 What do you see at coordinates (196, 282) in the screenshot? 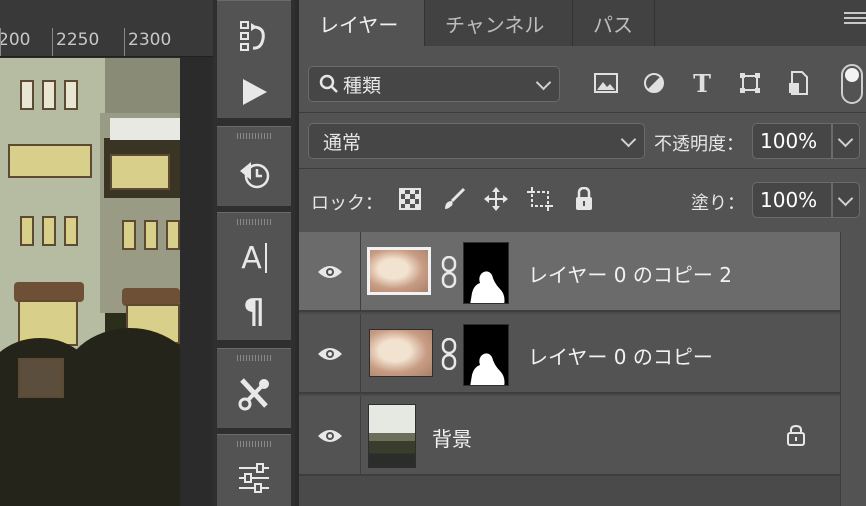
I see `canvas-gutter` at bounding box center [196, 282].